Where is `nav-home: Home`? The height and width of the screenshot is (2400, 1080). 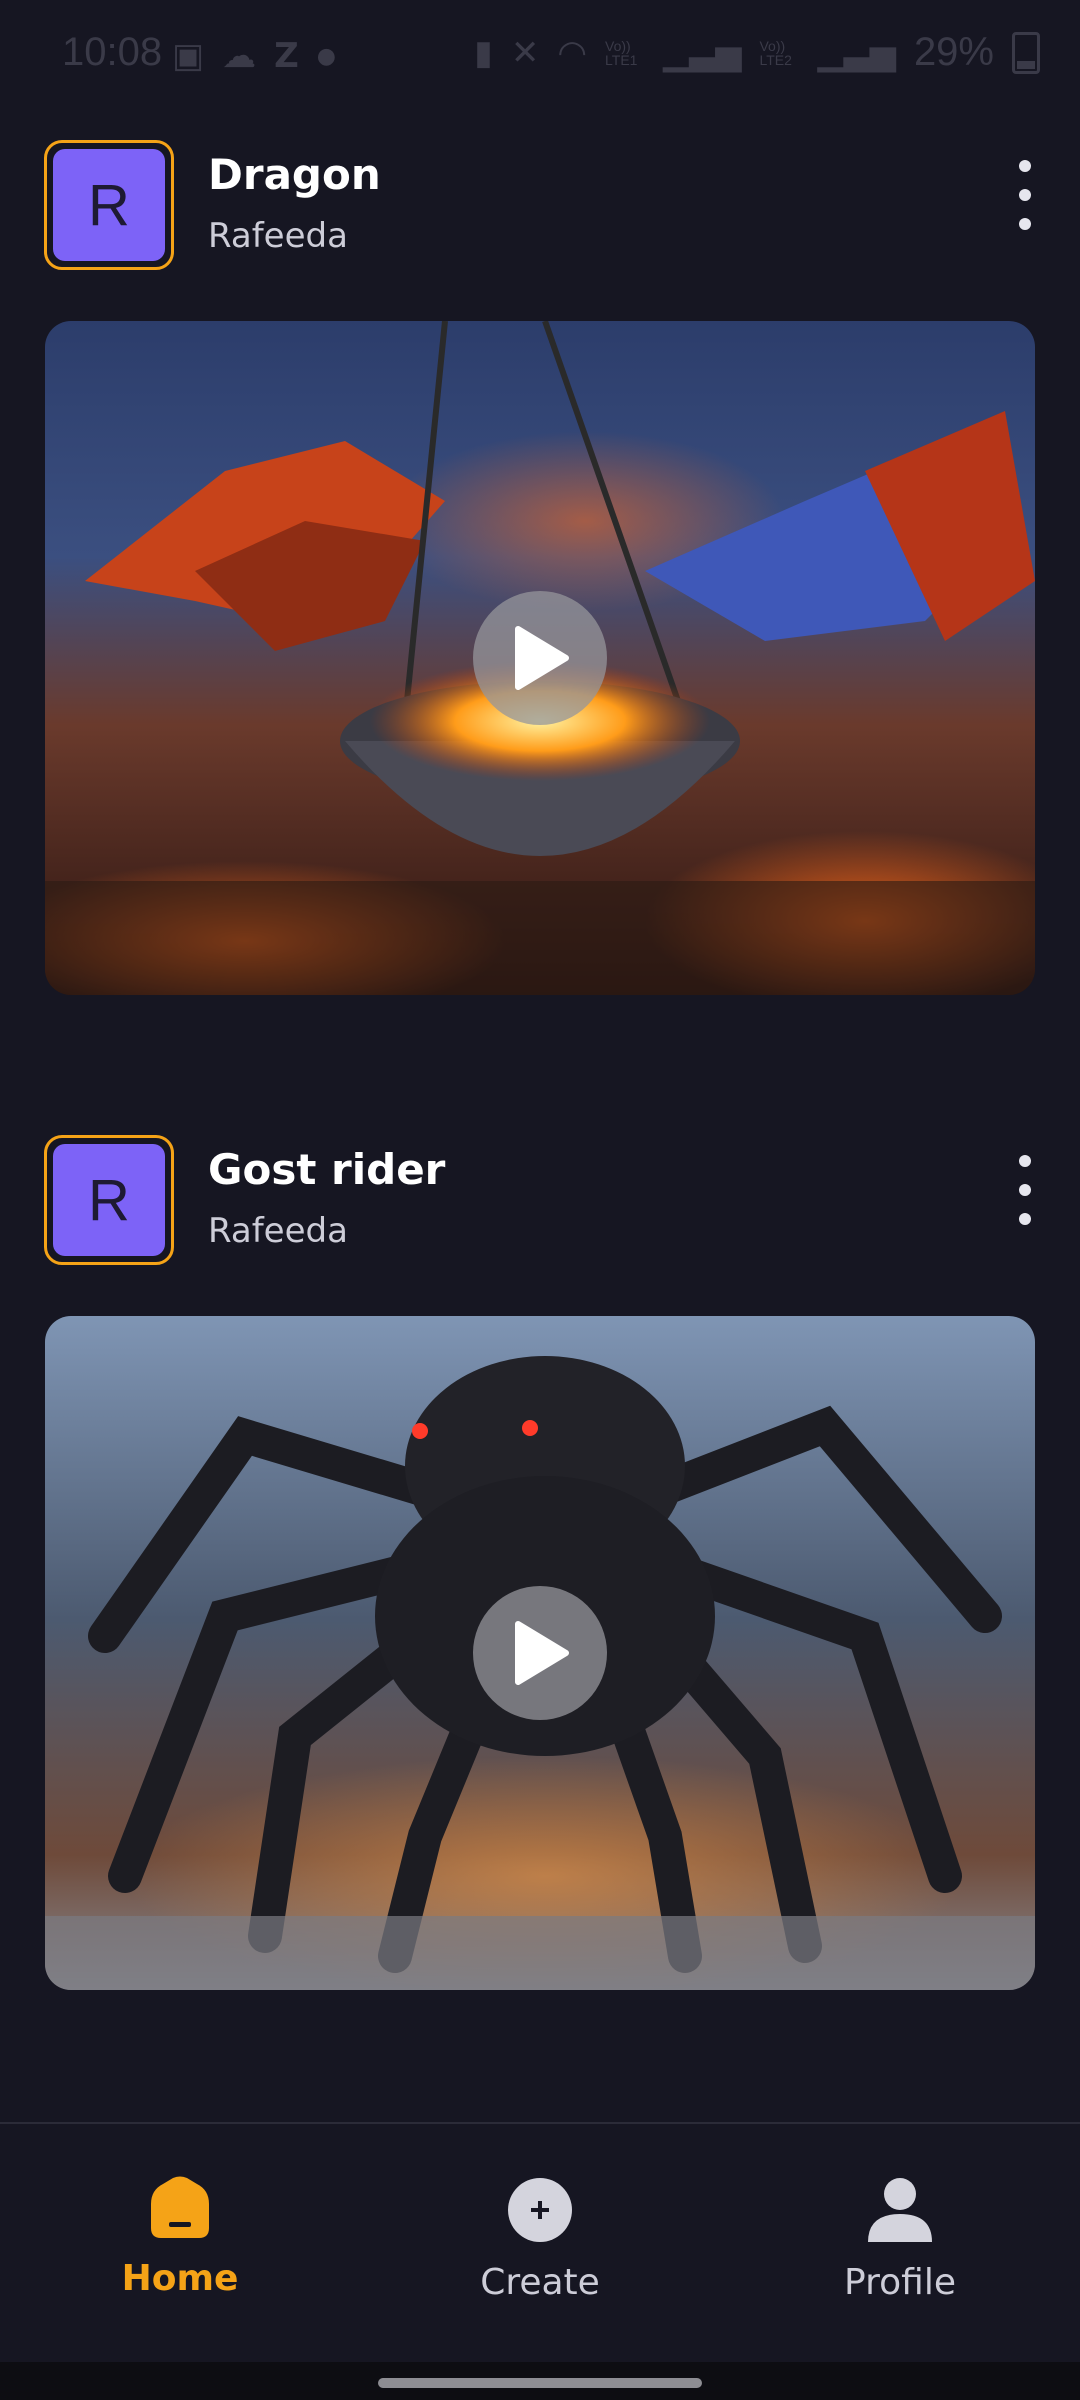 nav-home: Home is located at coordinates (180, 2237).